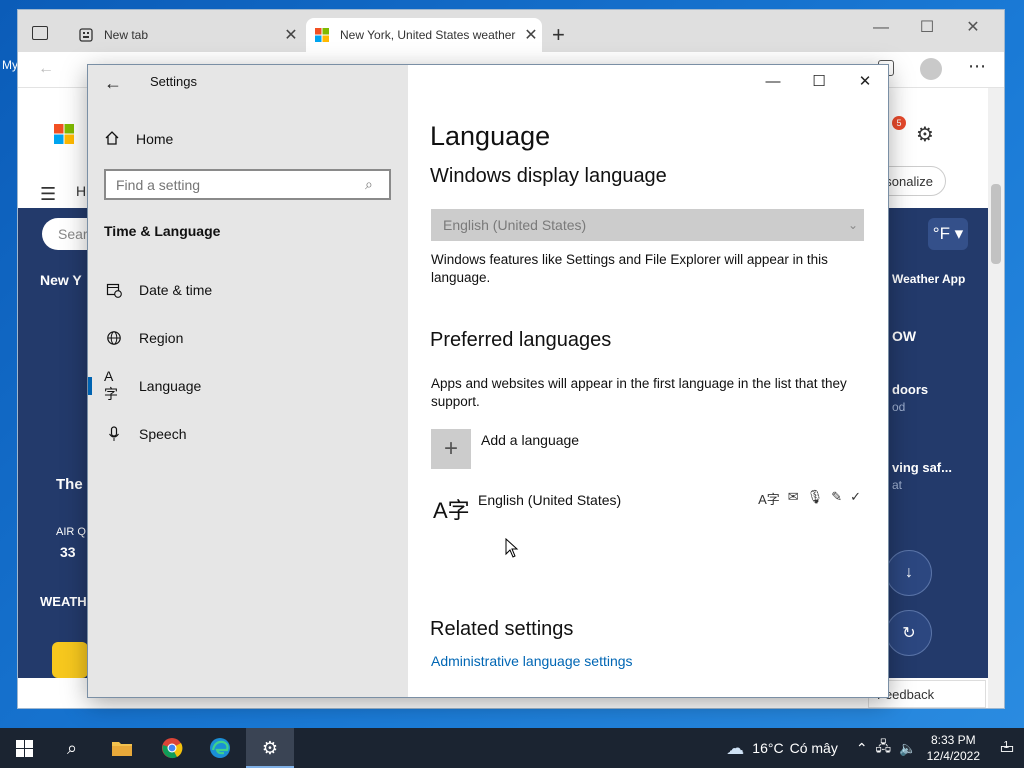 This screenshot has height=768, width=1024. What do you see at coordinates (646, 509) in the screenshot?
I see `language-list-item: A字 English (United States) A字 ✉ 🎙 ✎ ✓` at bounding box center [646, 509].